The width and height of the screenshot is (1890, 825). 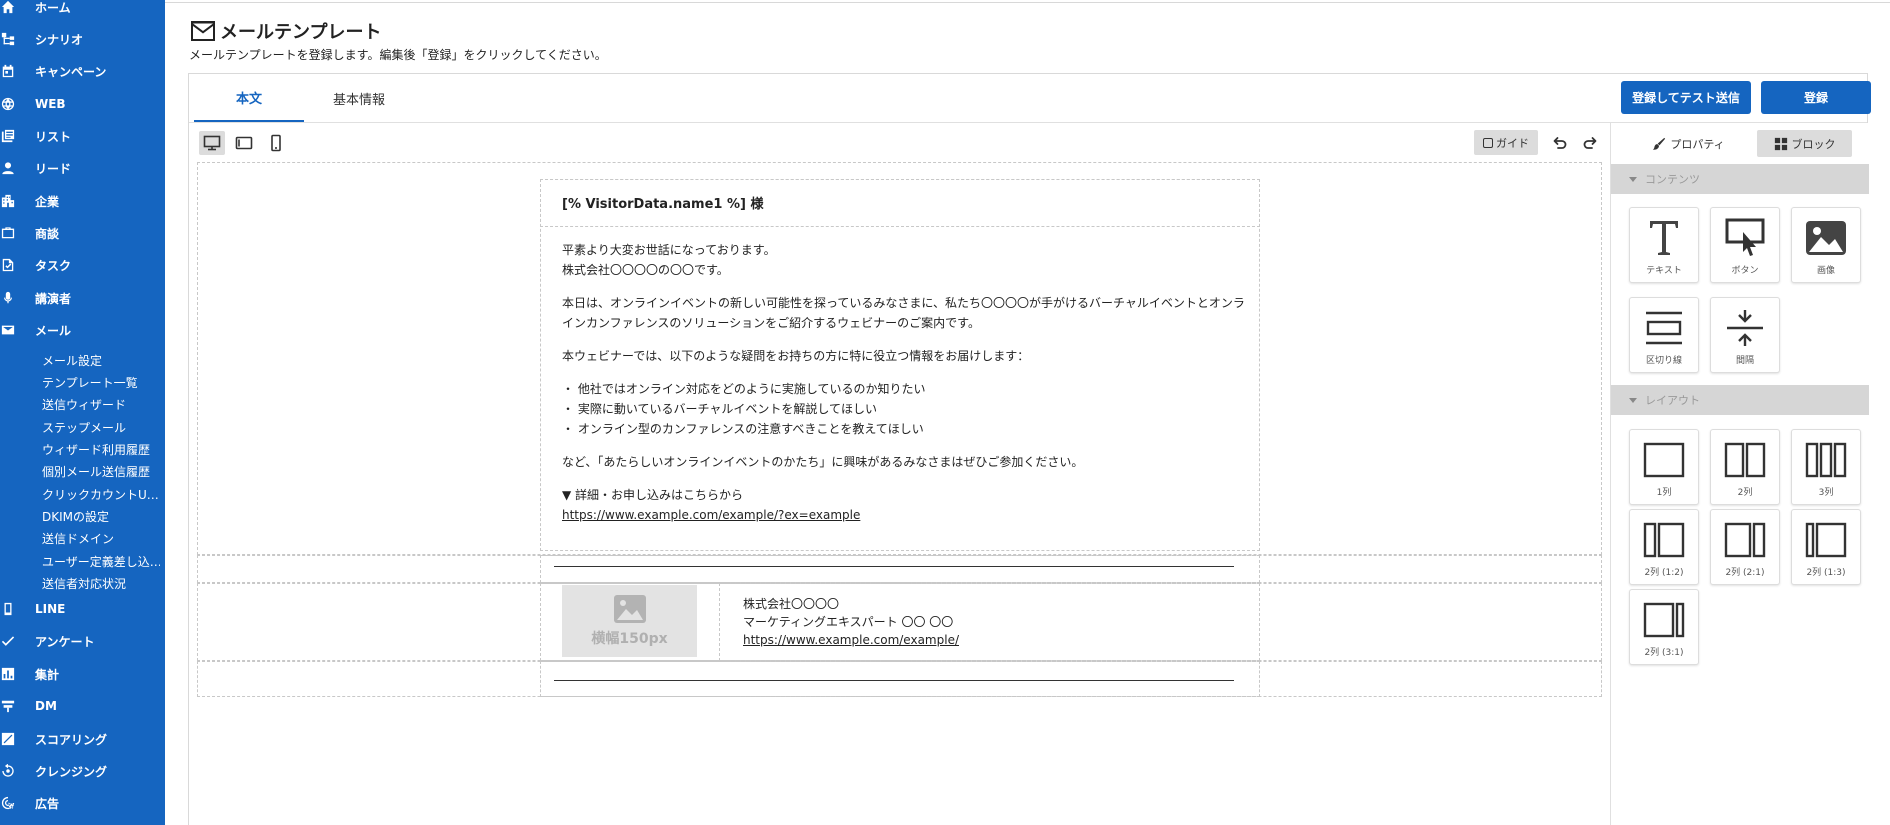 I want to click on signature-link: https://www.example.com/example/, so click(x=851, y=640).